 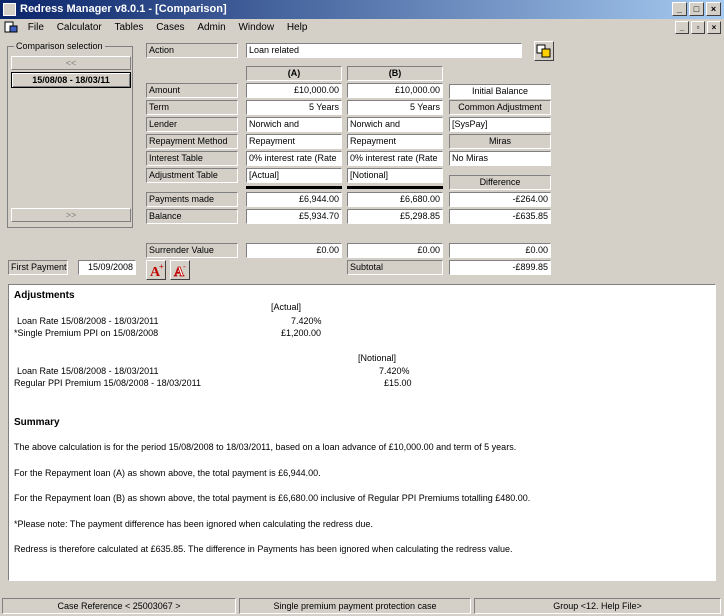 What do you see at coordinates (192, 199) in the screenshot?
I see `payments-made-label: Payments made` at bounding box center [192, 199].